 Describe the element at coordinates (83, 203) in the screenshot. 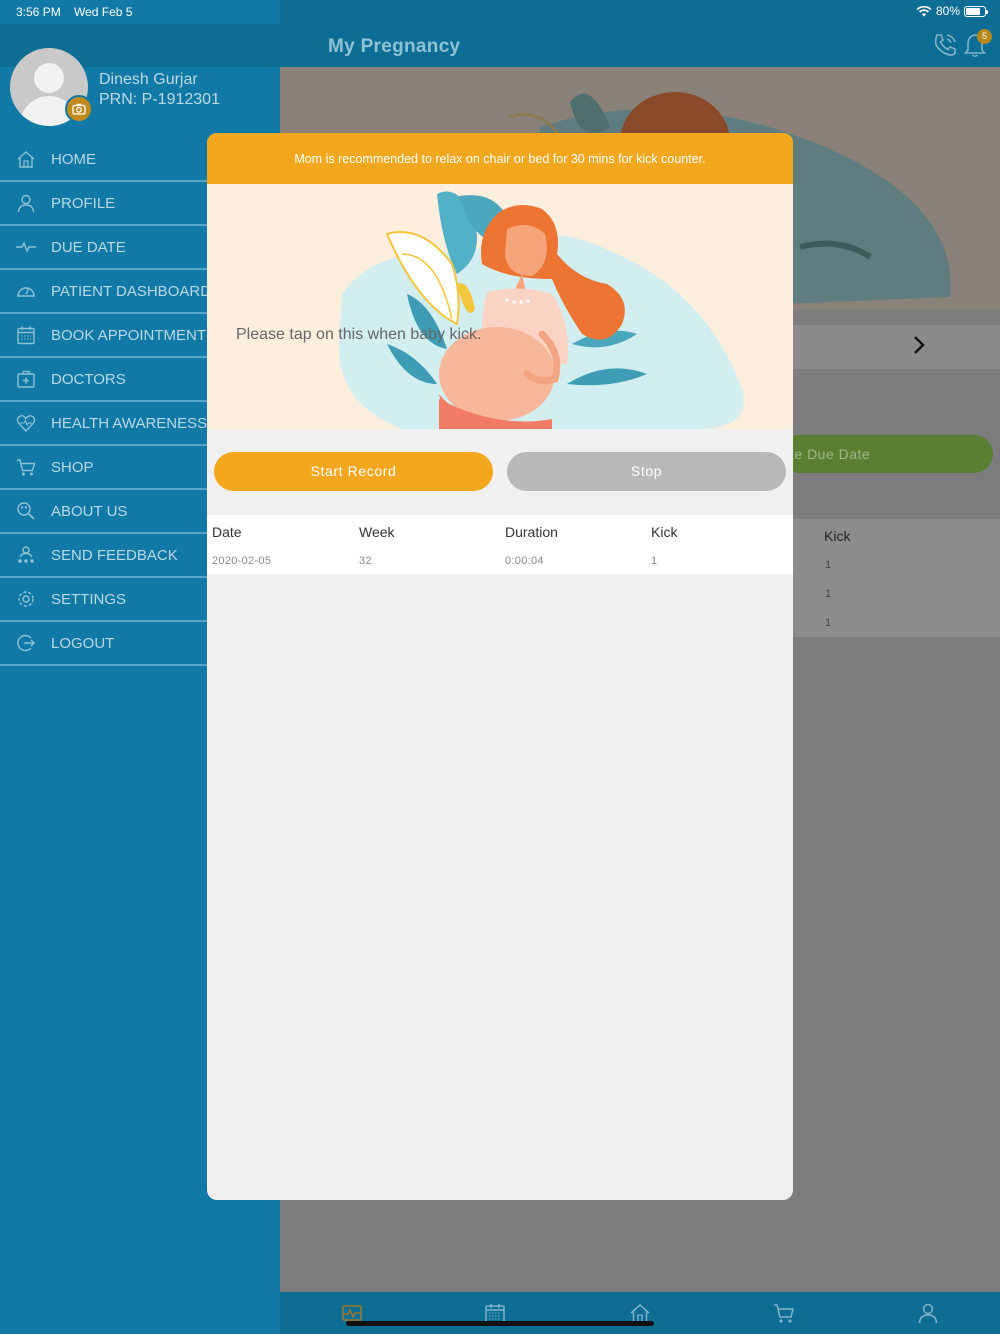

I see `menu-item-label: PROFILE` at that location.